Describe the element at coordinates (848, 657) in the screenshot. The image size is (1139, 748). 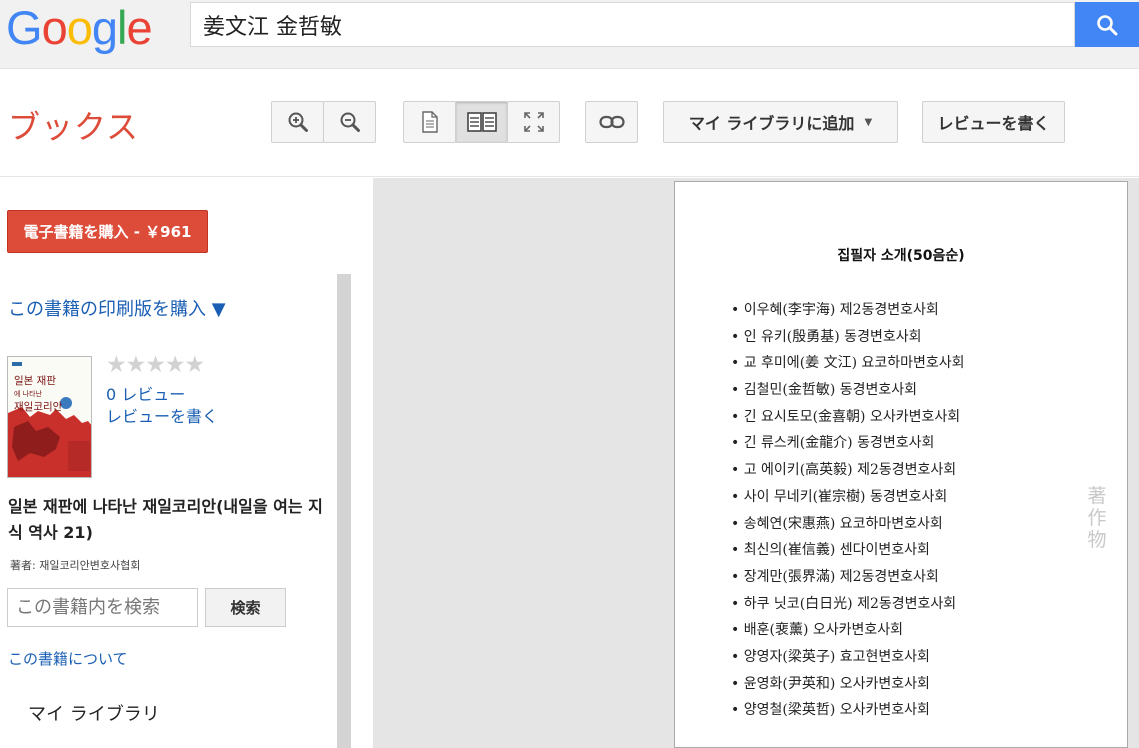
I see `list-item: 양영자(梁英子) 효고현변호사회` at that location.